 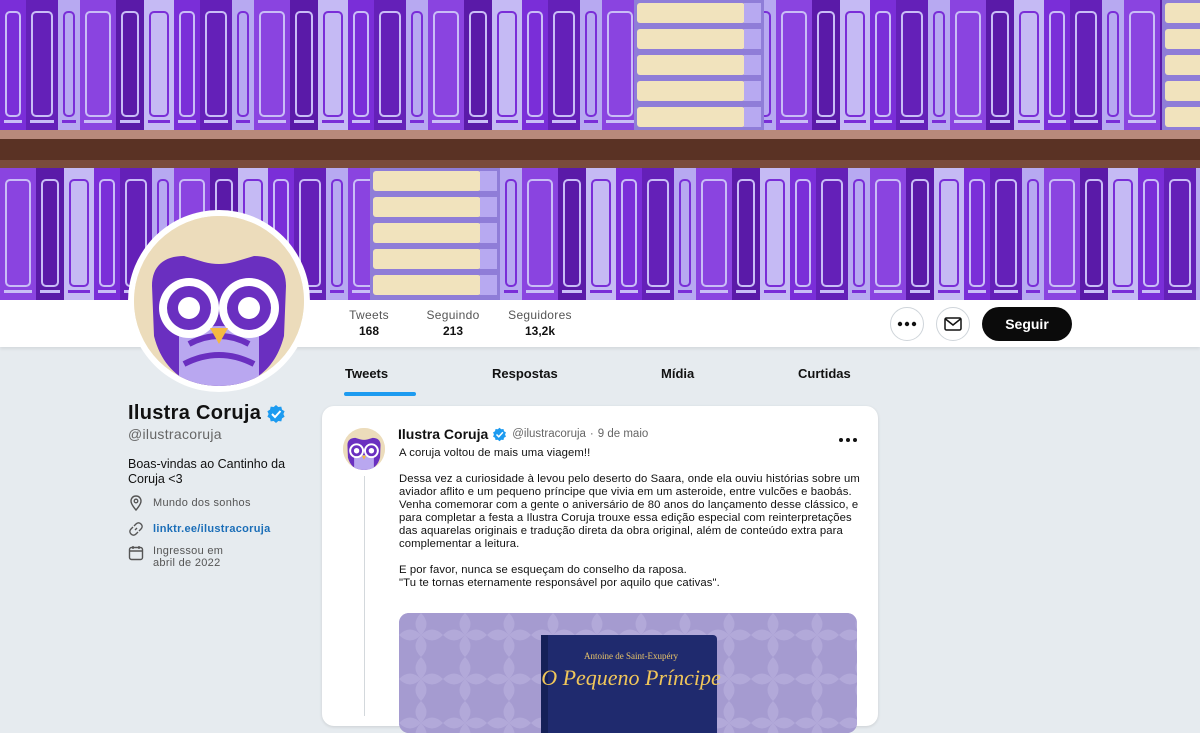 What do you see at coordinates (500, 434) in the screenshot?
I see `verified-badge-icon` at bounding box center [500, 434].